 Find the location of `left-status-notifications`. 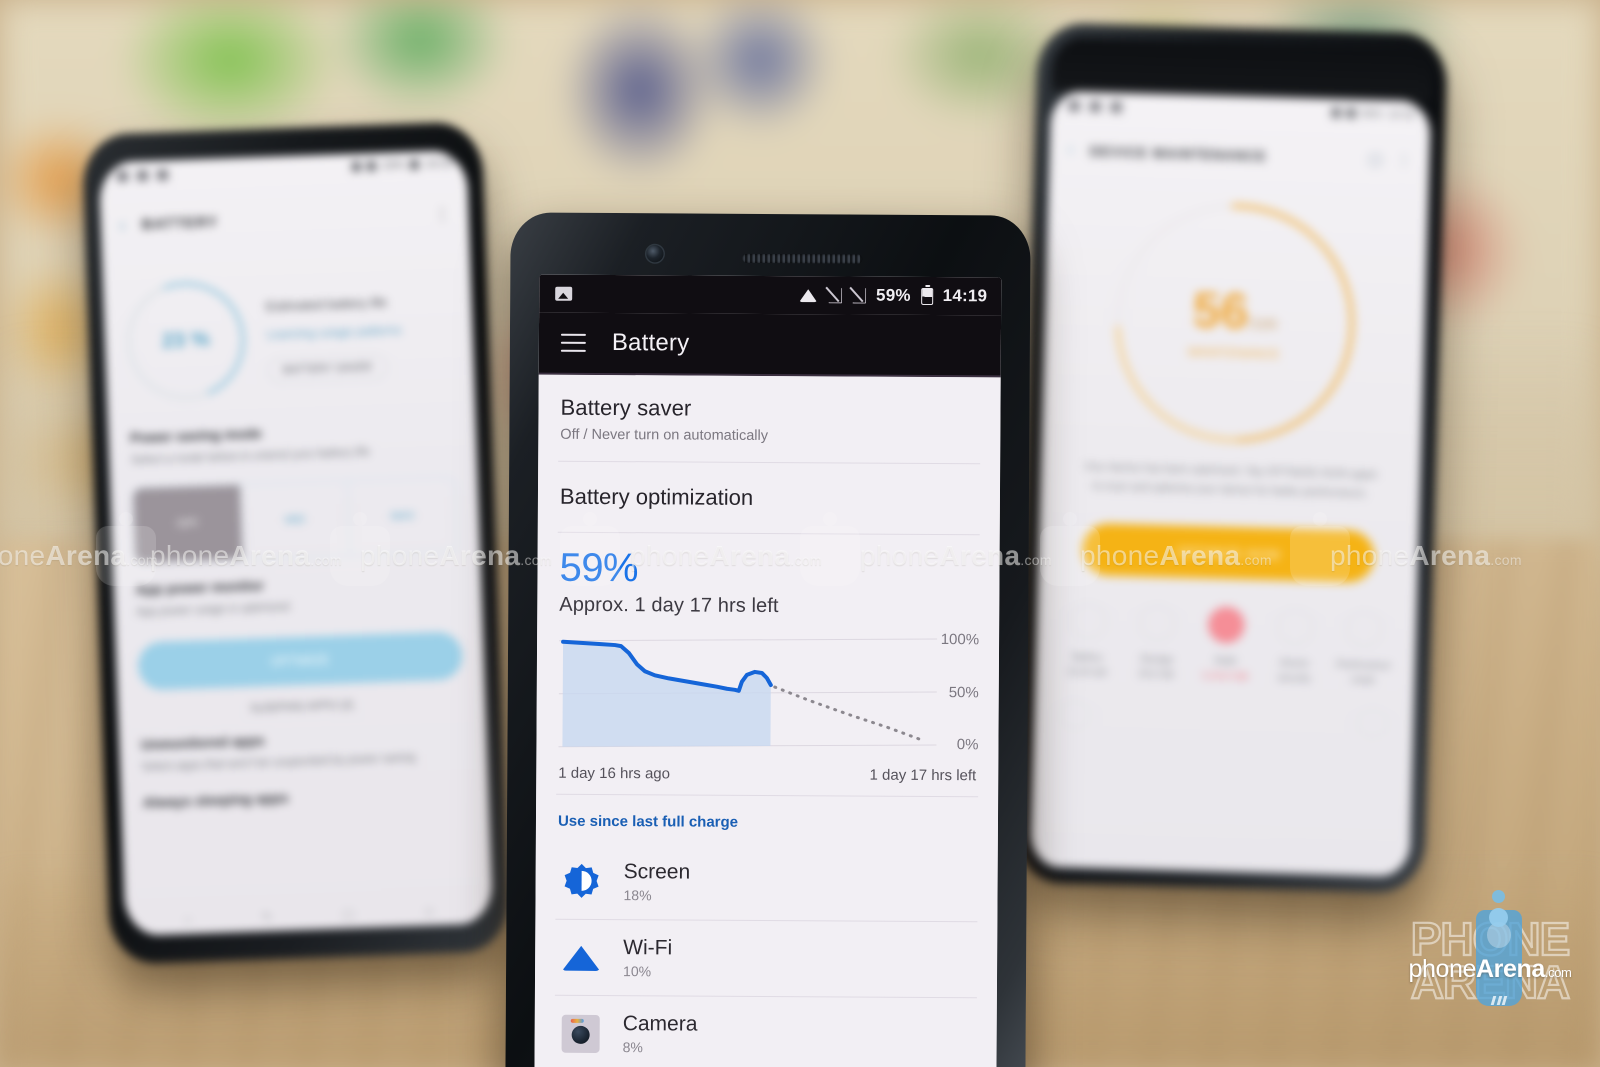

left-status-notifications is located at coordinates (142, 176).